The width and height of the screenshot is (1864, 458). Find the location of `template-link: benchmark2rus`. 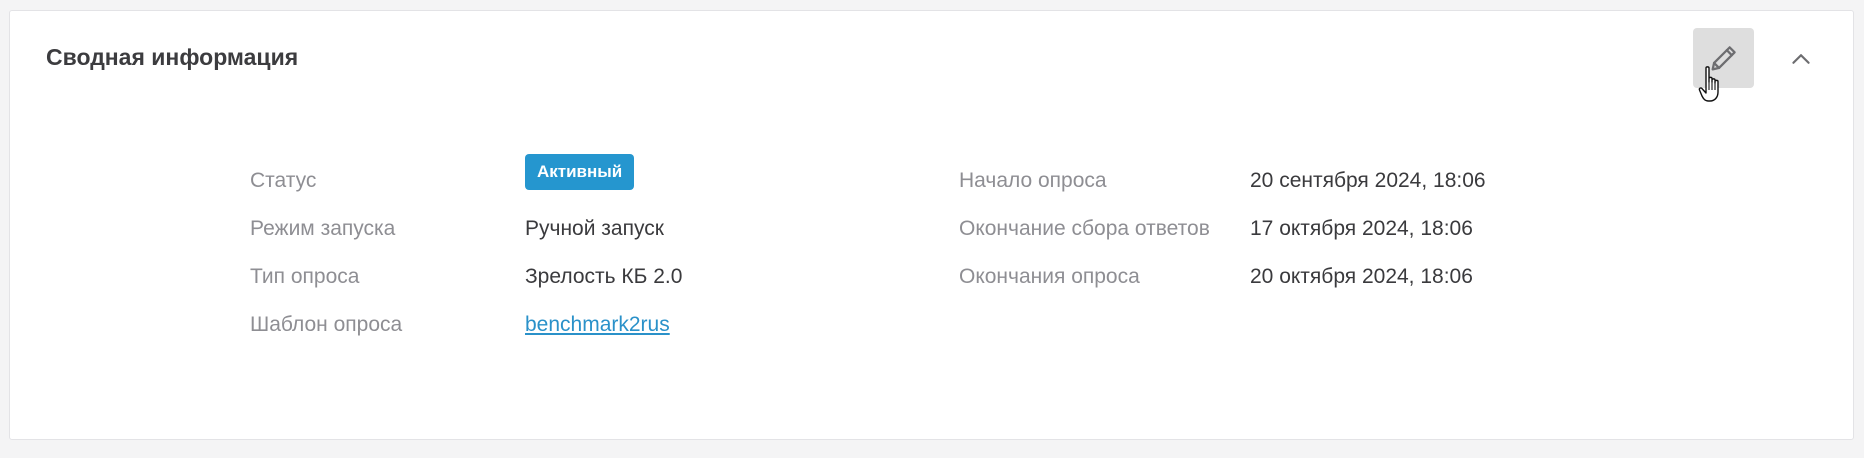

template-link: benchmark2rus is located at coordinates (597, 324).